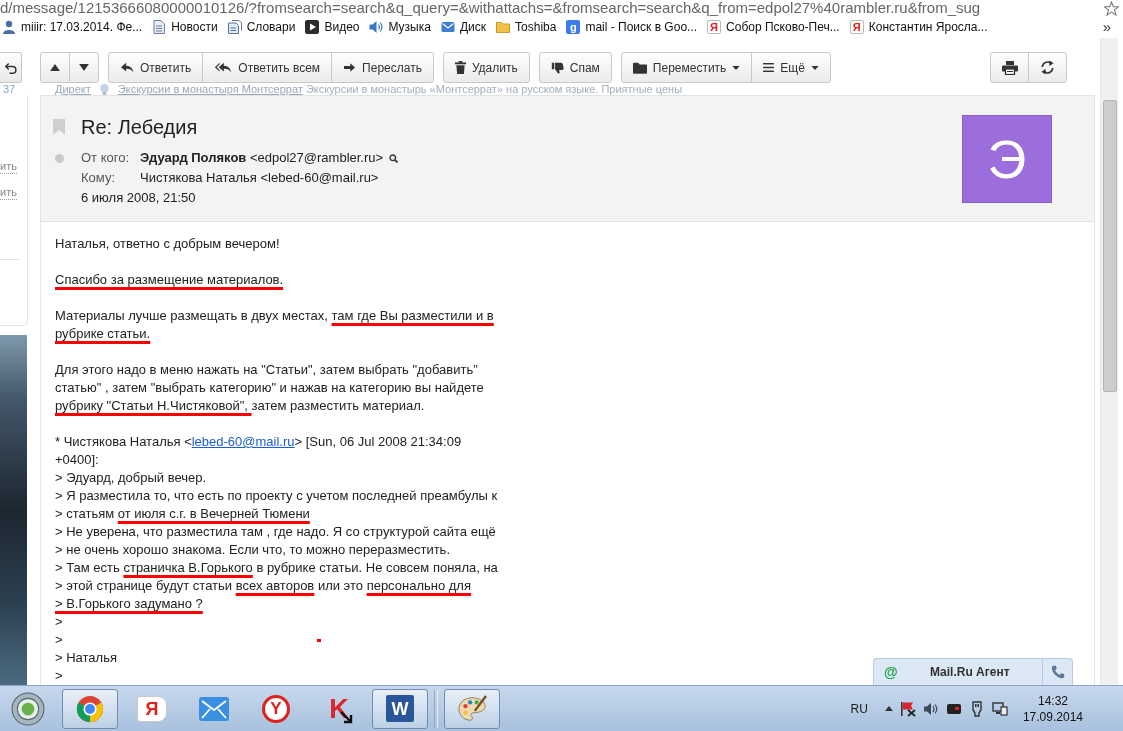 The height and width of the screenshot is (731, 1123). Describe the element at coordinates (1110, 246) in the screenshot. I see `scrollbar-thumb` at that location.